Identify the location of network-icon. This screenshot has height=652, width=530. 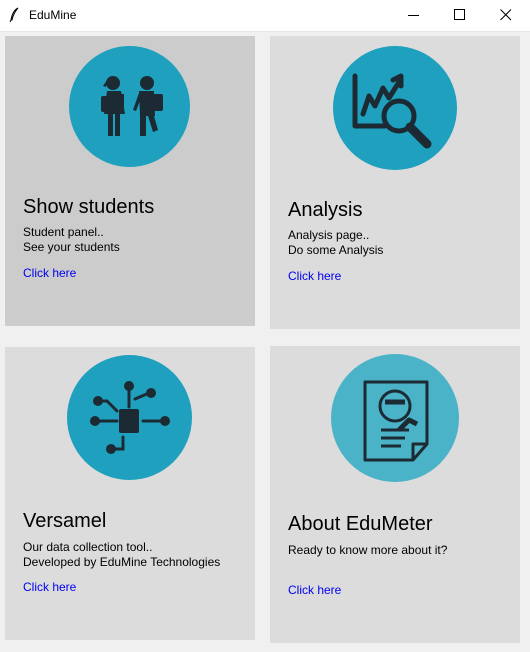
(130, 417).